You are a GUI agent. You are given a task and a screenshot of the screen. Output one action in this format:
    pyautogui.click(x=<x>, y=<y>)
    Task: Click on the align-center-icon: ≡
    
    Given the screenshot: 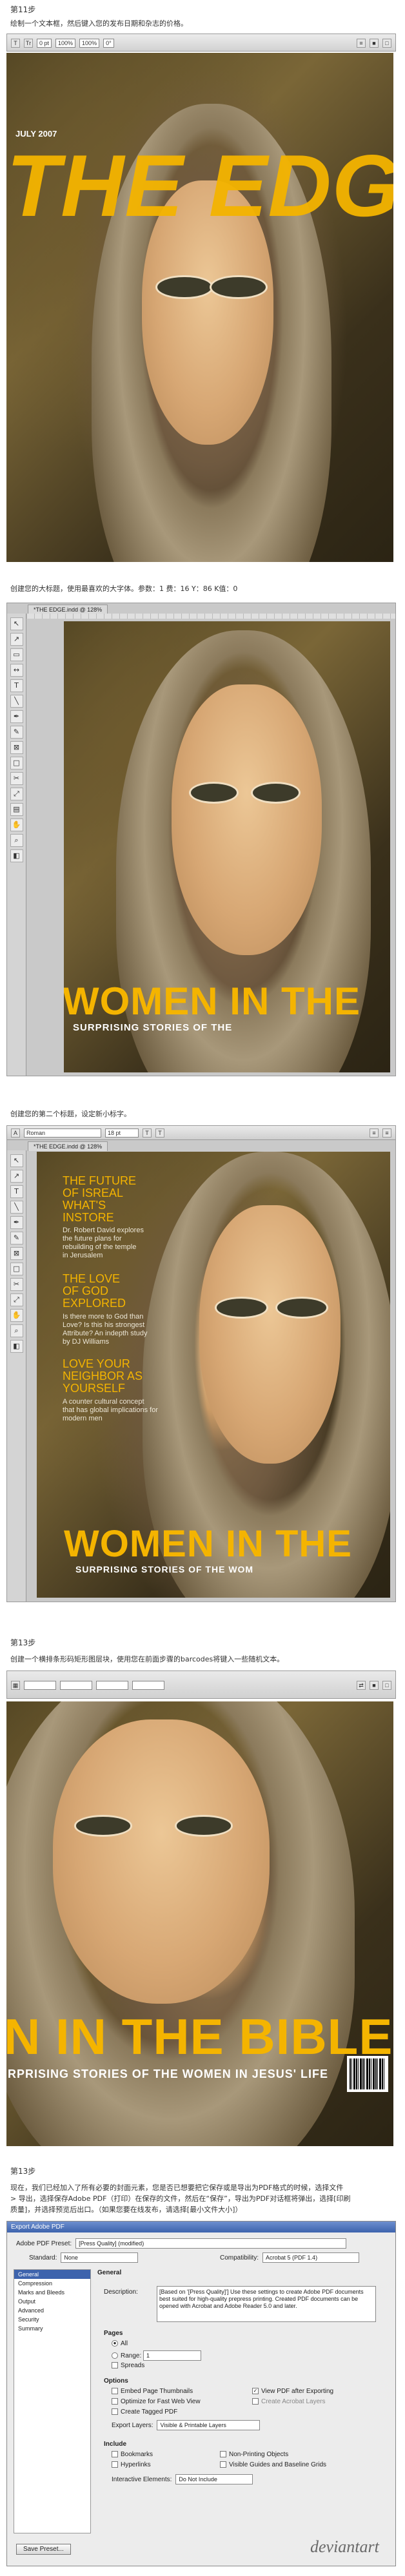 What is the action you would take?
    pyautogui.click(x=386, y=1133)
    